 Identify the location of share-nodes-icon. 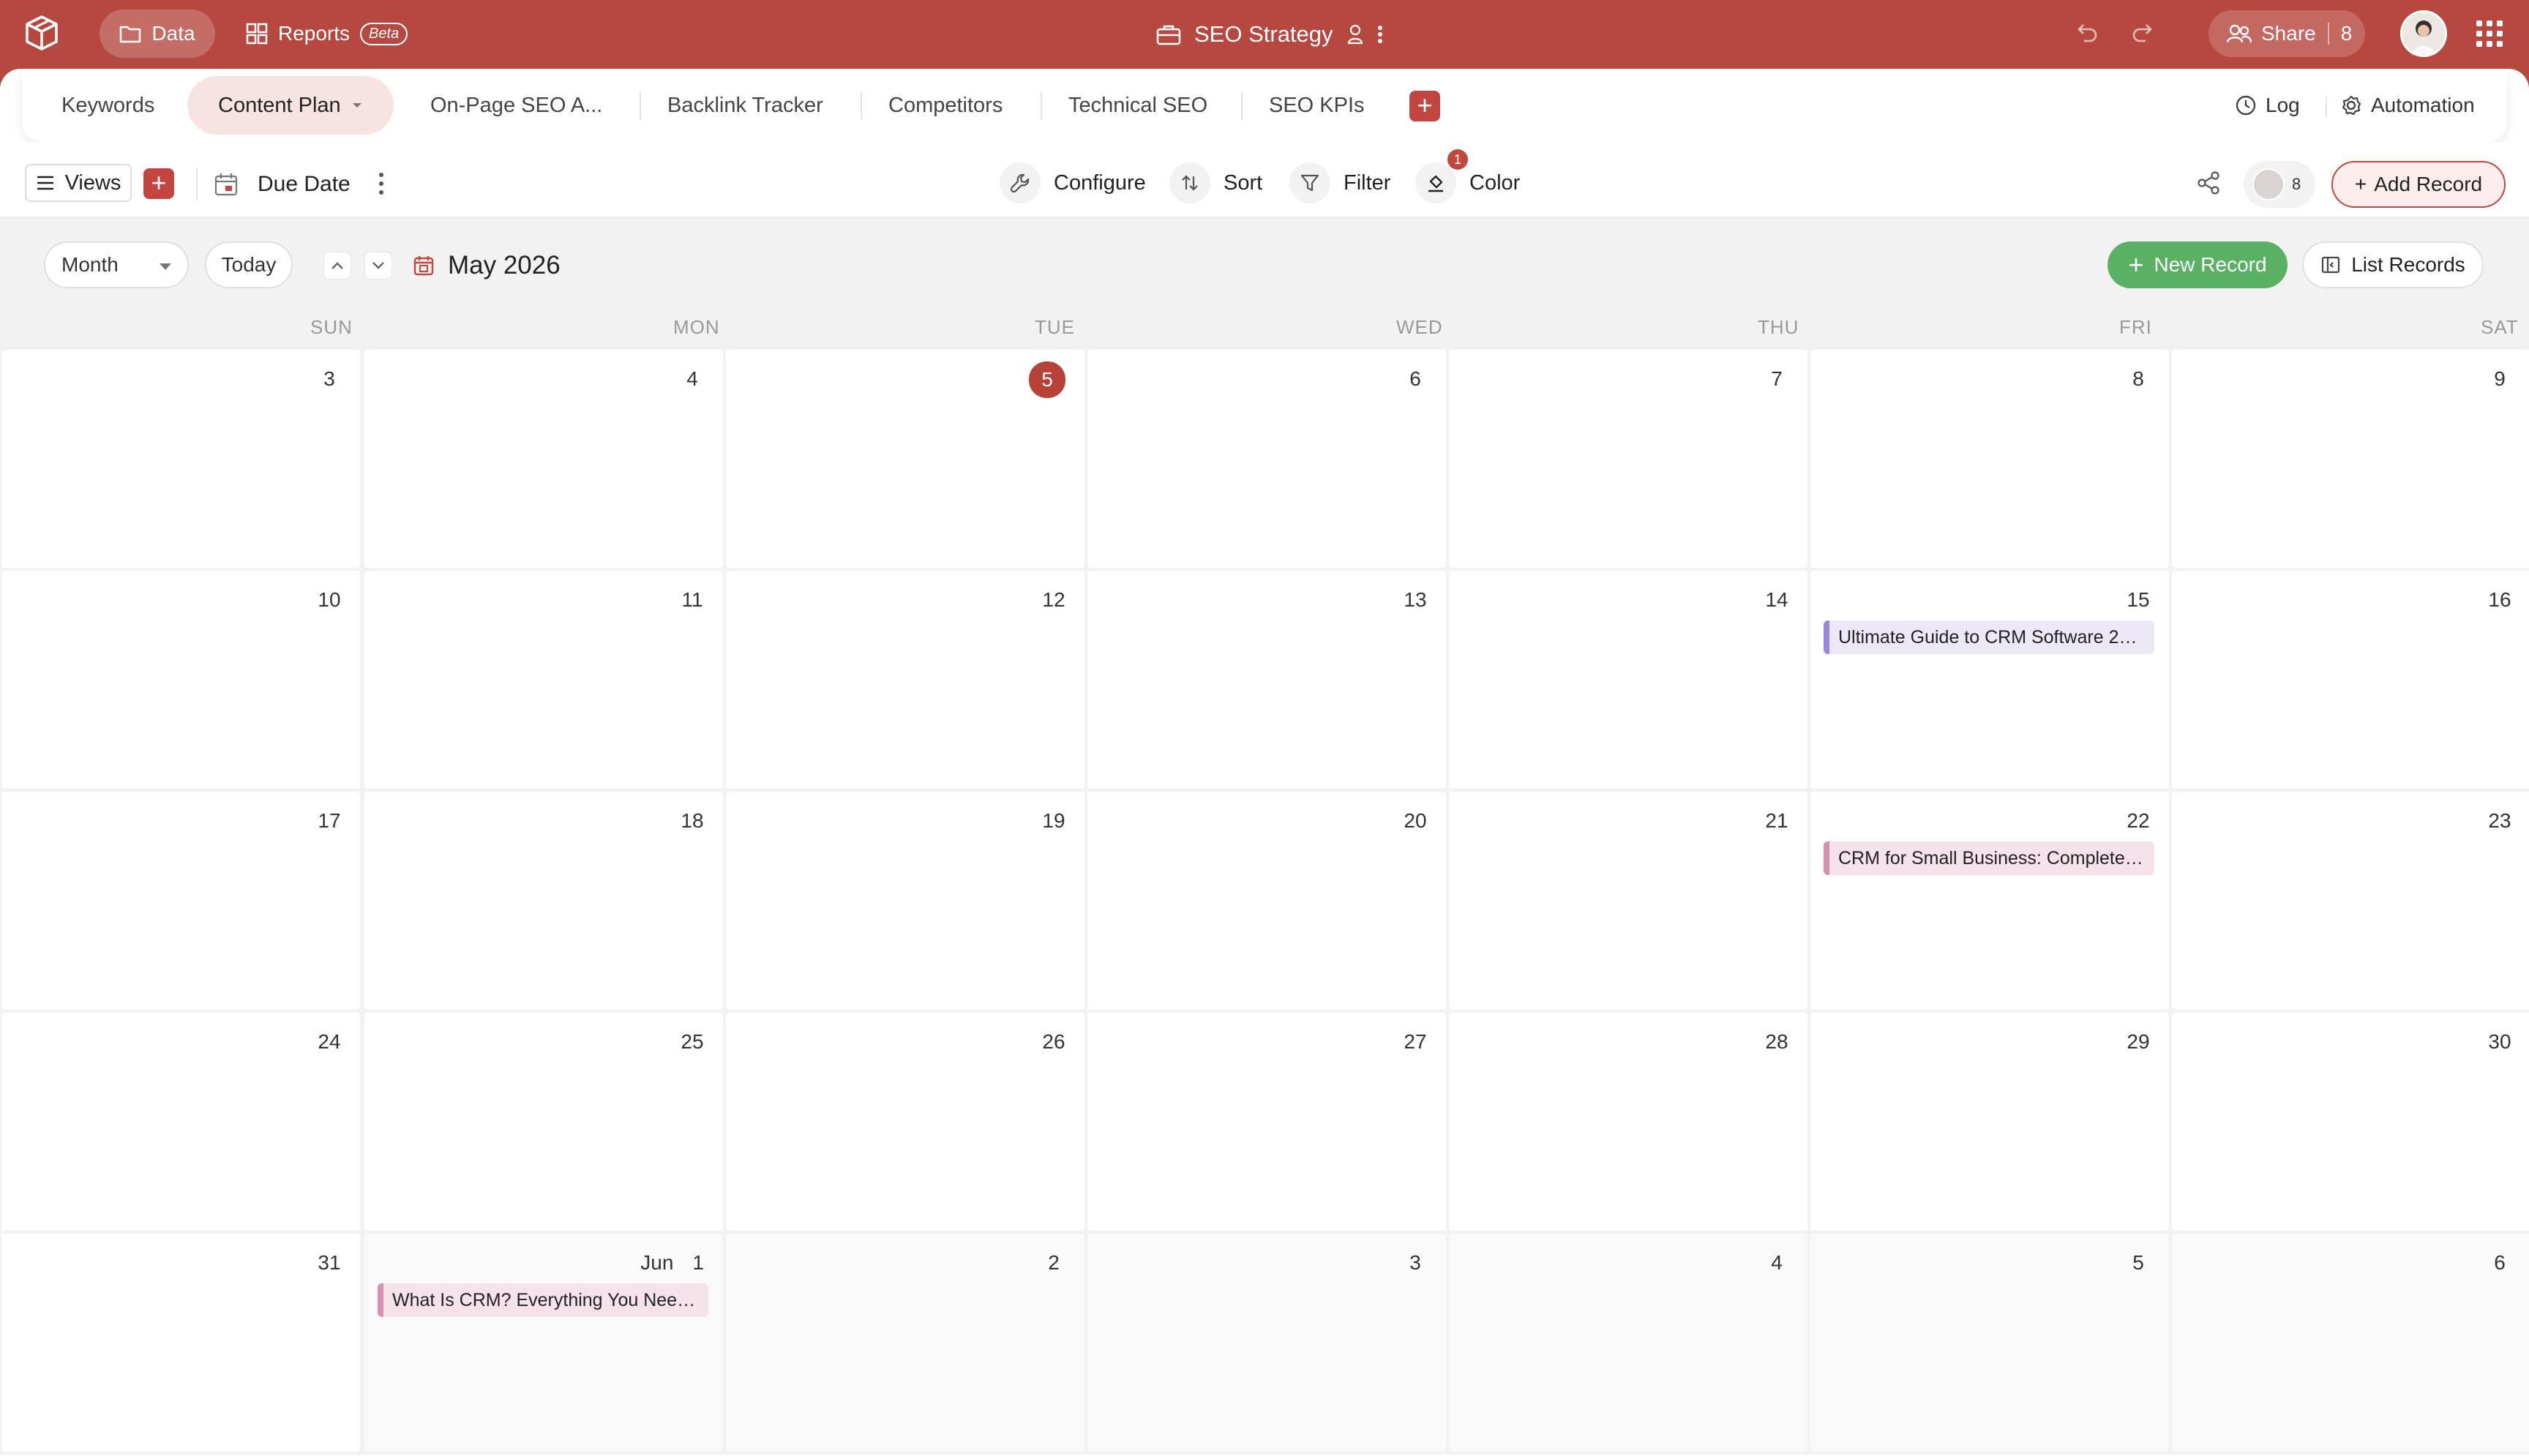
(2209, 183).